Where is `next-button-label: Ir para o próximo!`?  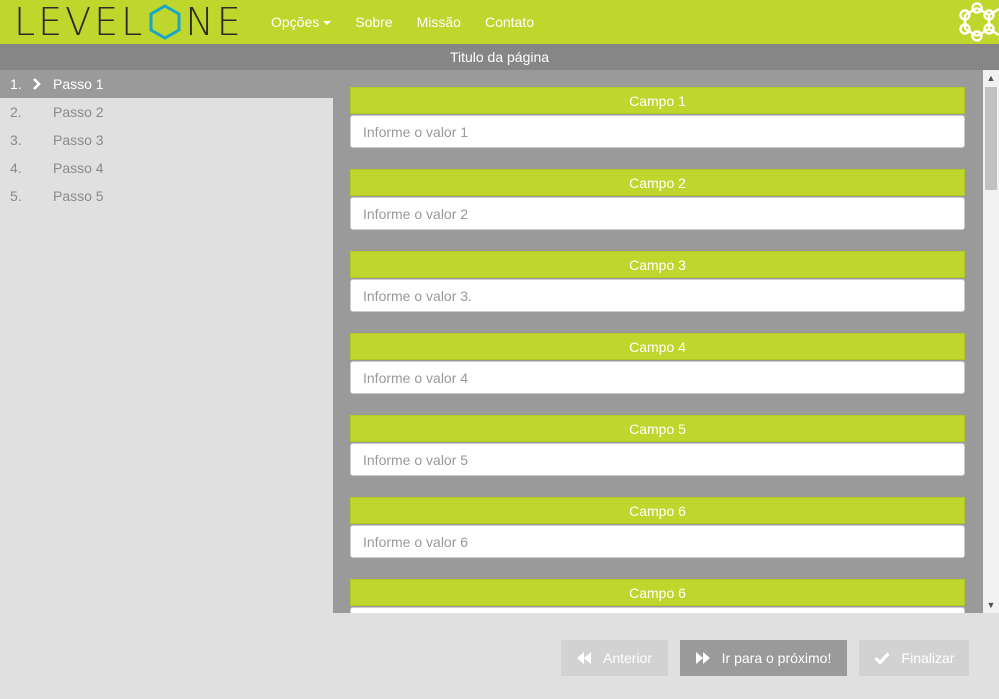
next-button-label: Ir para o próximo! is located at coordinates (776, 658).